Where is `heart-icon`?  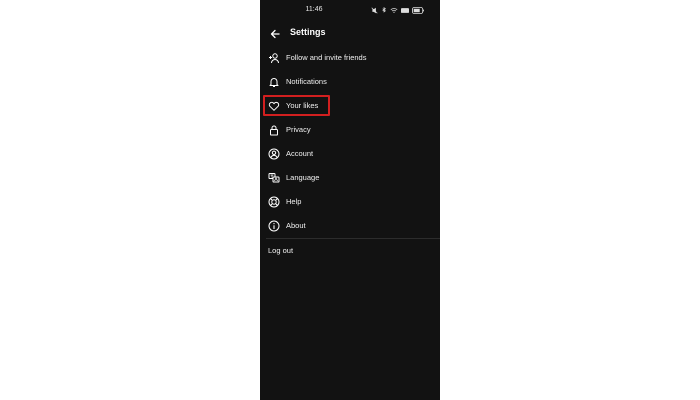 heart-icon is located at coordinates (274, 106).